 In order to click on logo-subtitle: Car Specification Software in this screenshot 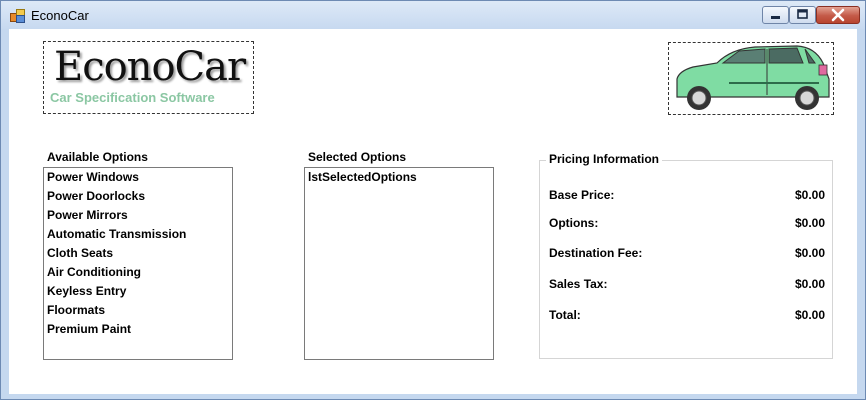, I will do `click(132, 97)`.